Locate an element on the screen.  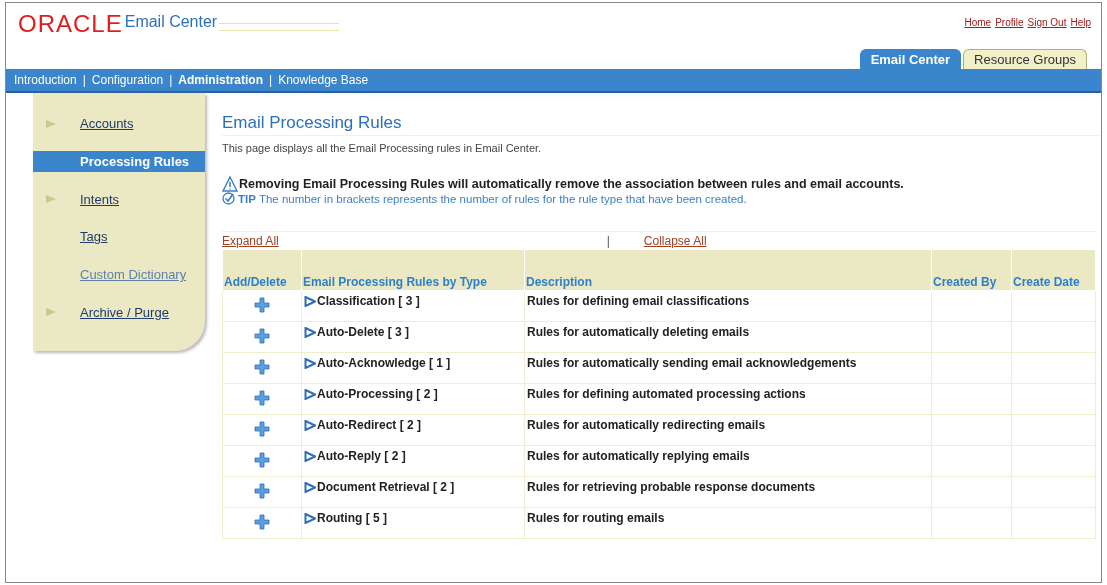
page-description: This page displays all the Email Processing rules in Email Center. is located at coordinates (382, 148).